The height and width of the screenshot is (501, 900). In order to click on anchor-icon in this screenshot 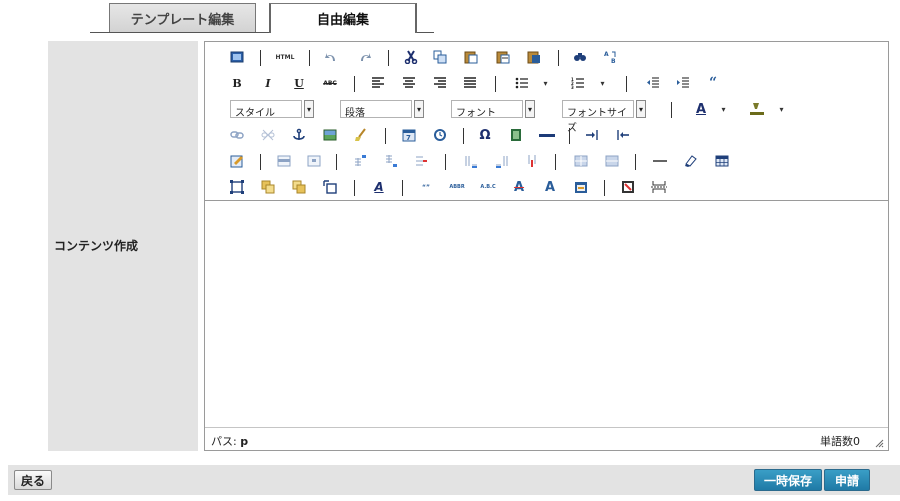, I will do `click(299, 135)`.